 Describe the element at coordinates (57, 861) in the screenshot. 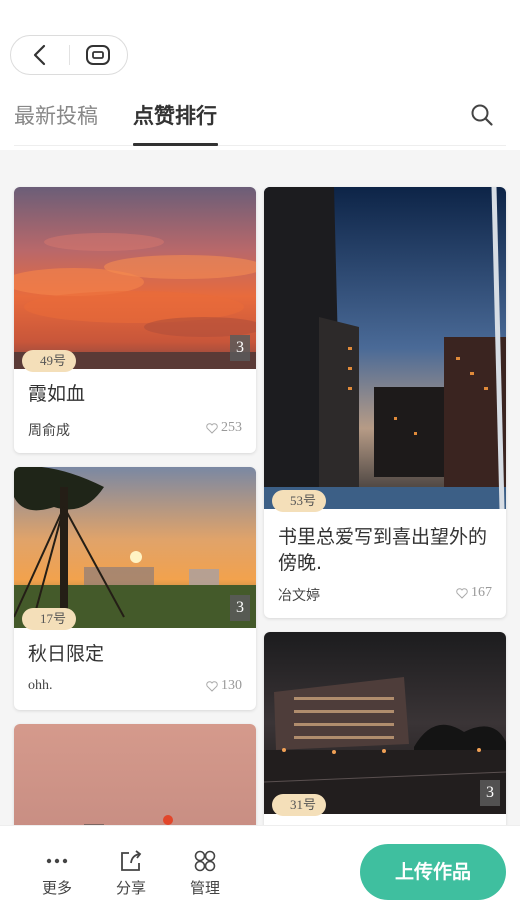

I see `more-dots-icon` at that location.